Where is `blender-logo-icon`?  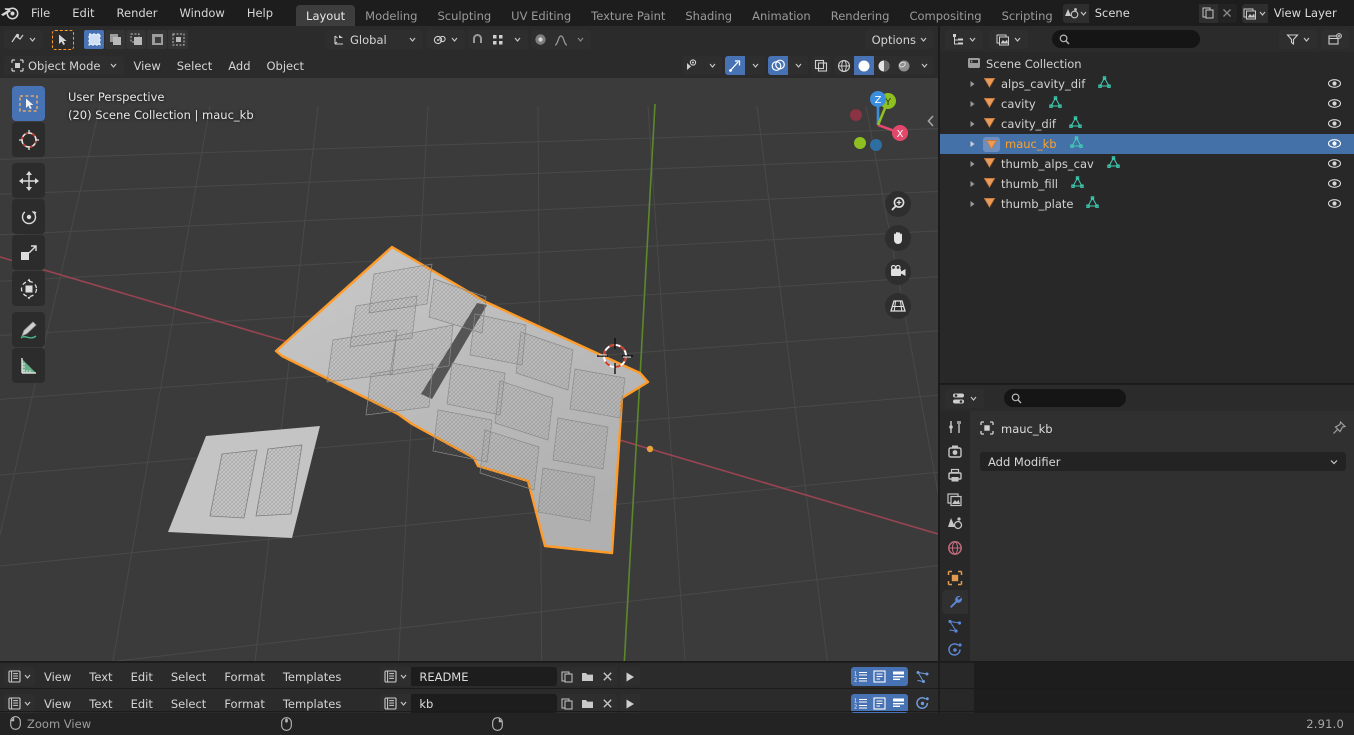 blender-logo-icon is located at coordinates (10, 13).